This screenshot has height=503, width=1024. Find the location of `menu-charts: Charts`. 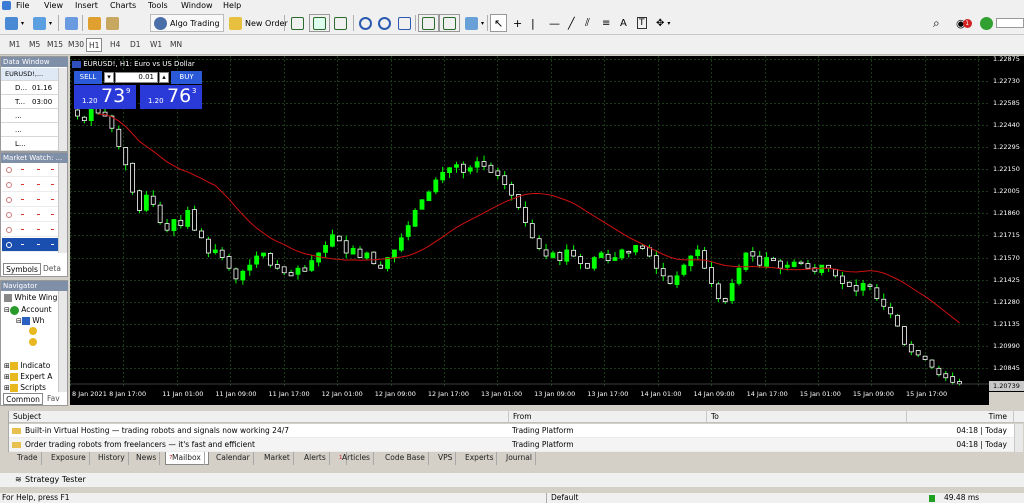

menu-charts: Charts is located at coordinates (123, 5).